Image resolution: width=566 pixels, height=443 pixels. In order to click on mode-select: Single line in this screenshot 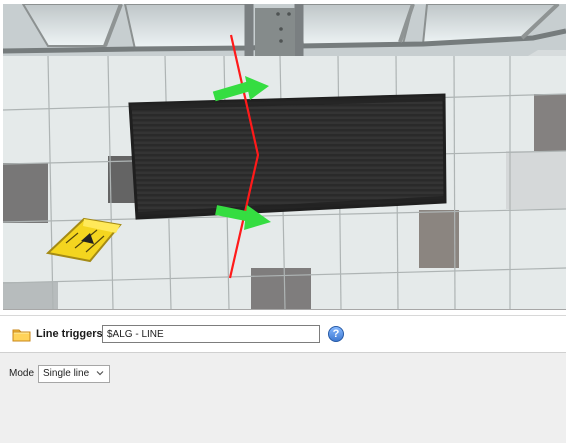, I will do `click(74, 374)`.